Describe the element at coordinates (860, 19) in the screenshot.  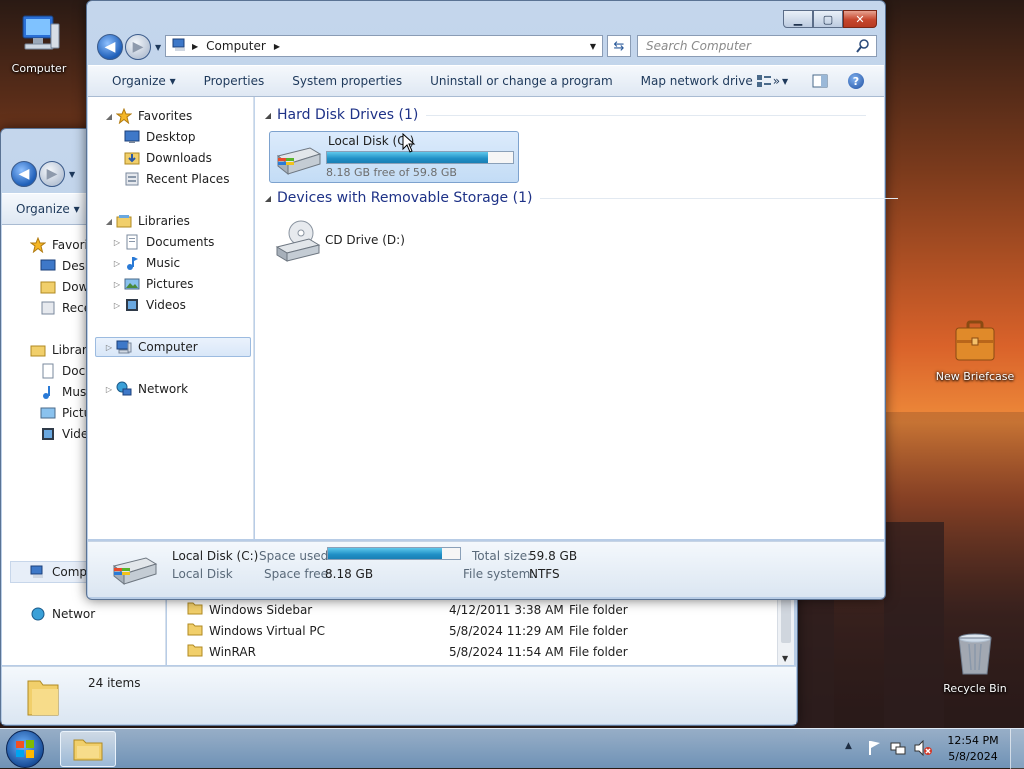
I see `close-button: ✕` at that location.